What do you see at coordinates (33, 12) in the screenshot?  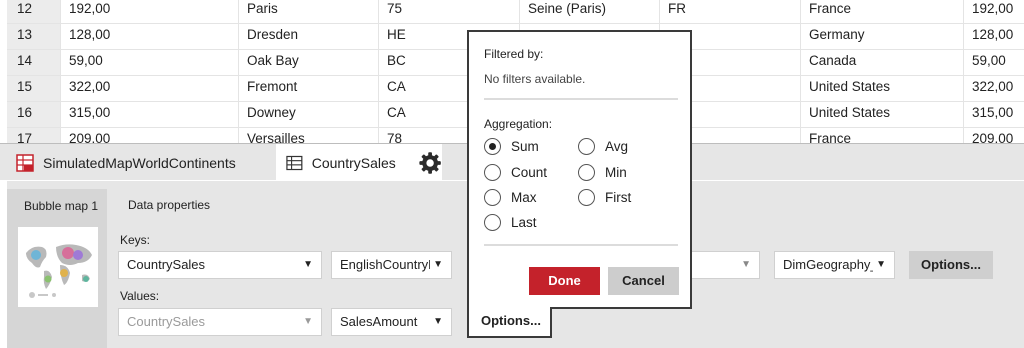 I see `row-number: 12` at bounding box center [33, 12].